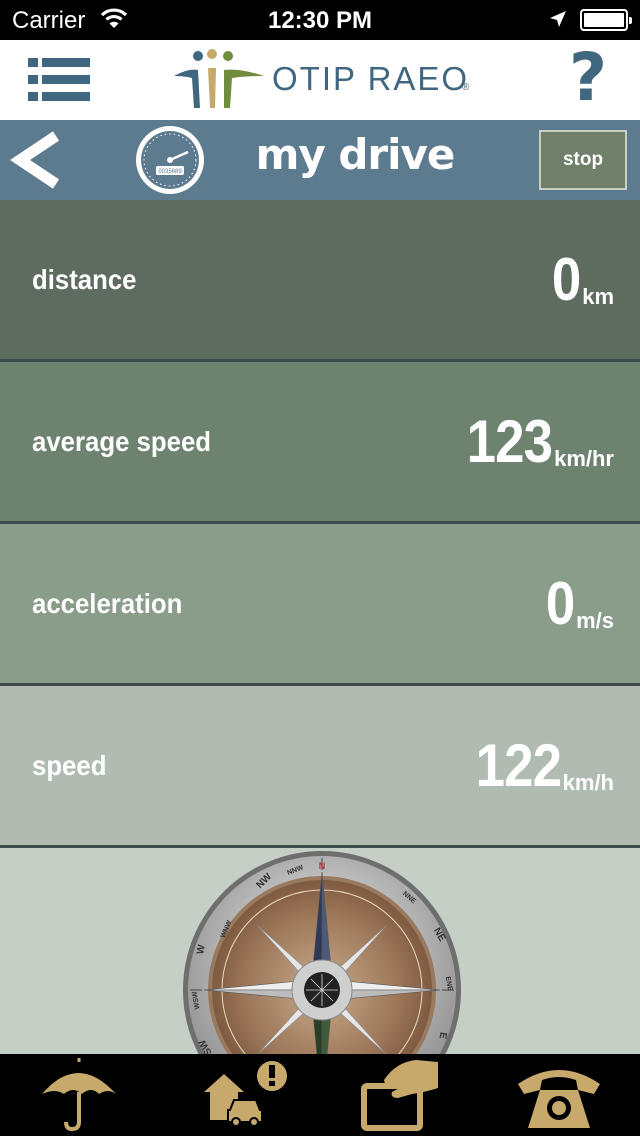 The height and width of the screenshot is (1136, 640). Describe the element at coordinates (59, 80) in the screenshot. I see `menu-button` at that location.